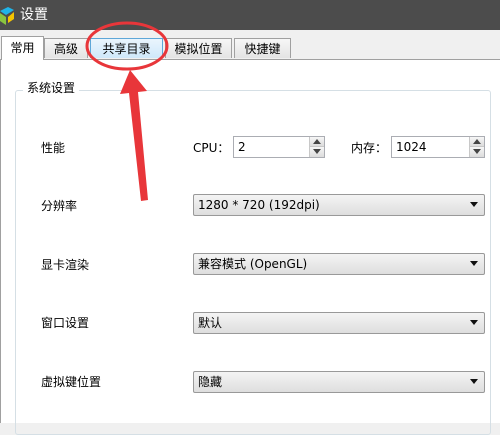 The height and width of the screenshot is (435, 500). Describe the element at coordinates (34, 15) in the screenshot. I see `window-title: 设置` at that location.